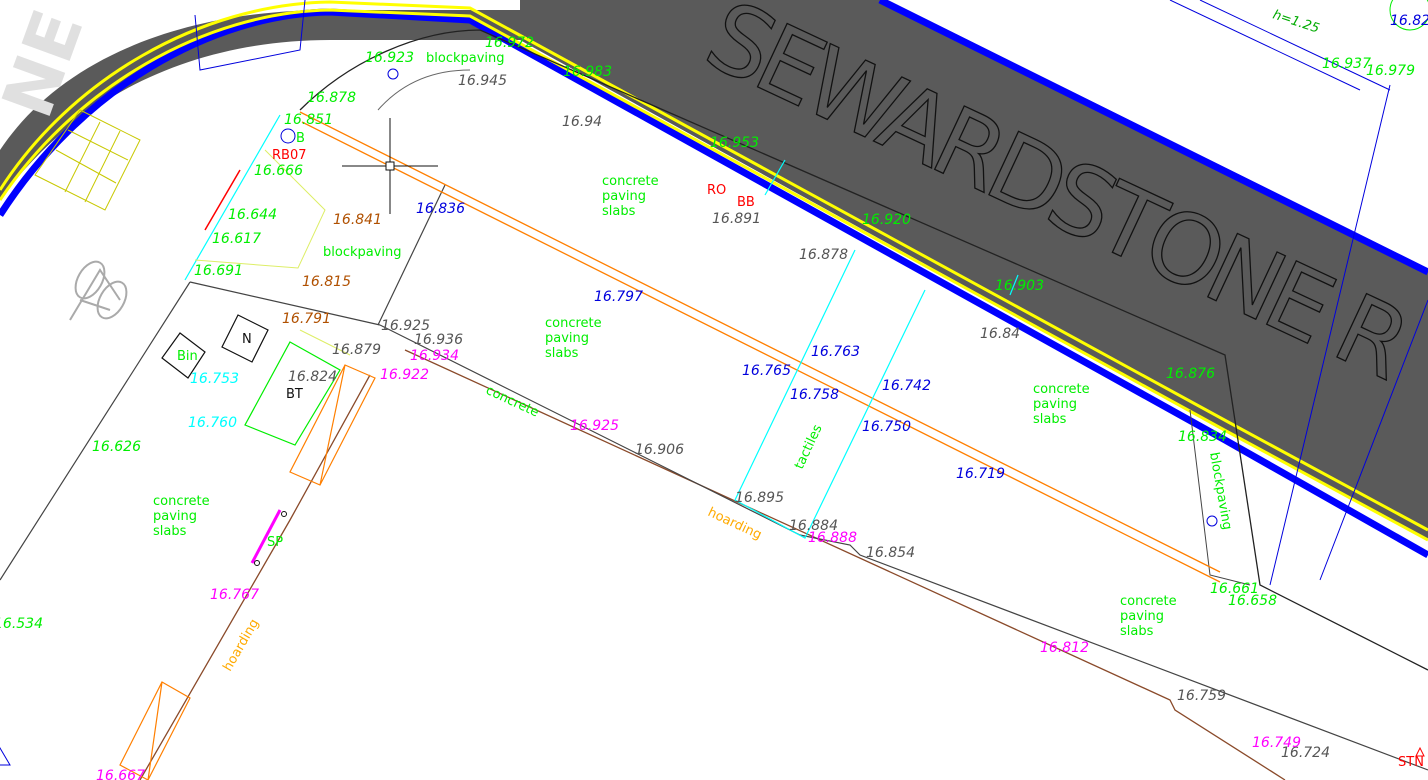  I want to click on level-g16: 16.658, so click(1252, 601).